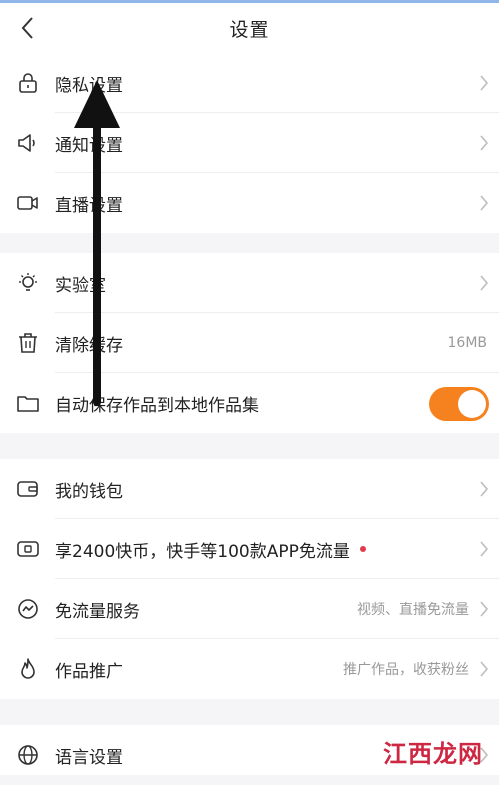 The height and width of the screenshot is (785, 499). Describe the element at coordinates (89, 145) in the screenshot. I see `row-label: 通知设置` at that location.